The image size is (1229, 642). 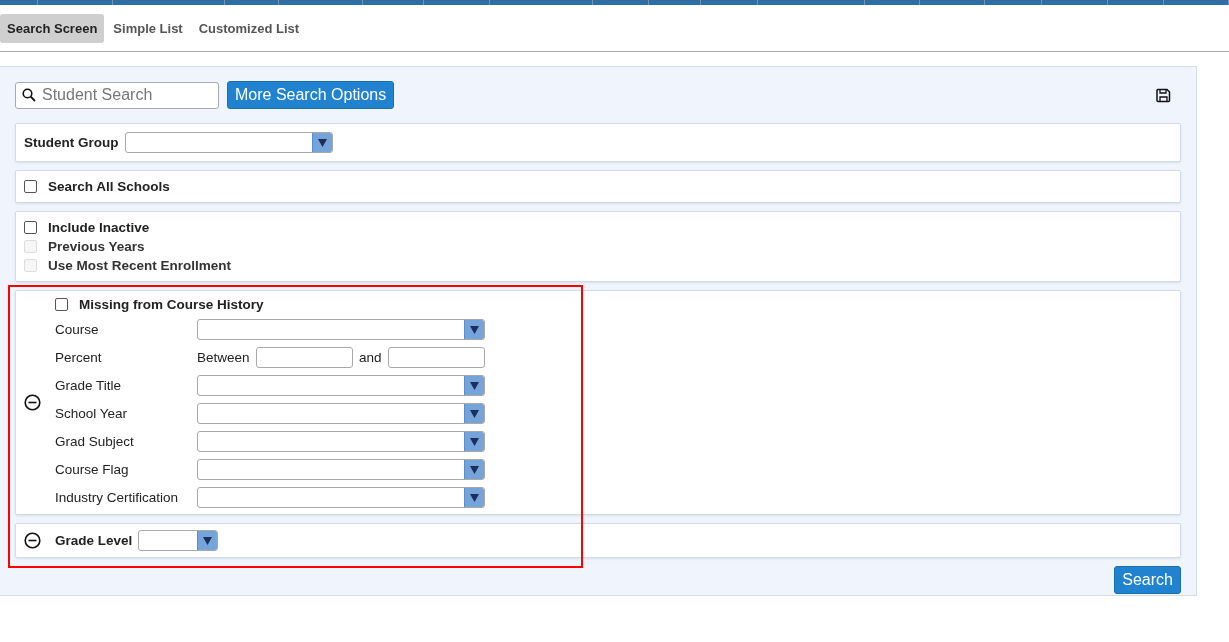 I want to click on field-label: Student Group, so click(x=71, y=142).